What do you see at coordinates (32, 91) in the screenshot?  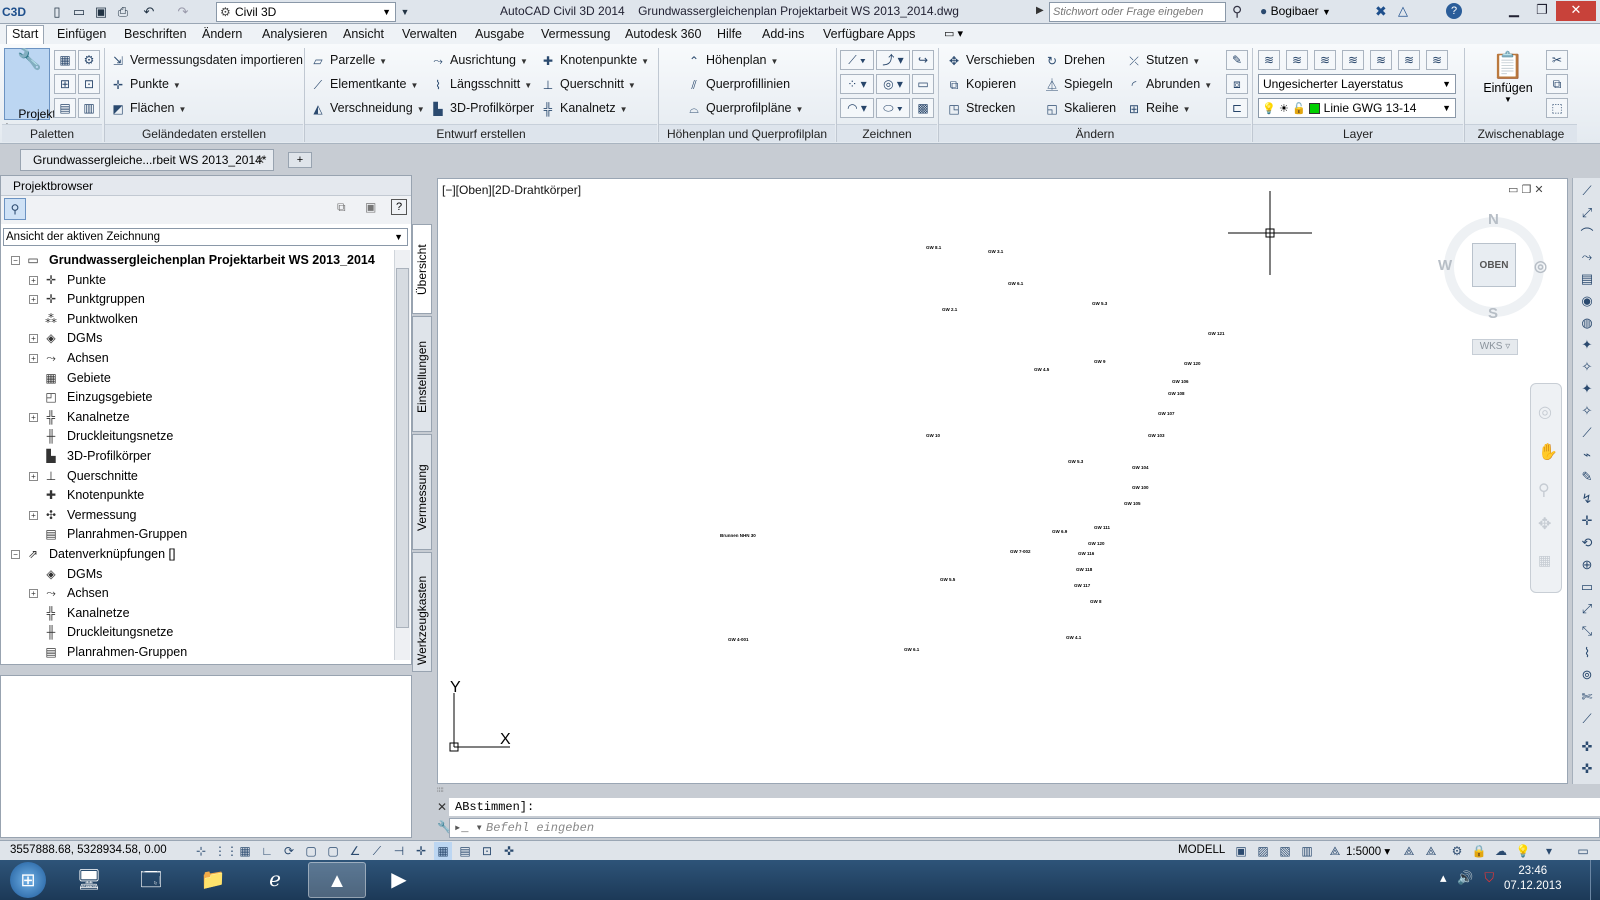 I see `project-browser-button: 🔧 Projekt- browser` at bounding box center [32, 91].